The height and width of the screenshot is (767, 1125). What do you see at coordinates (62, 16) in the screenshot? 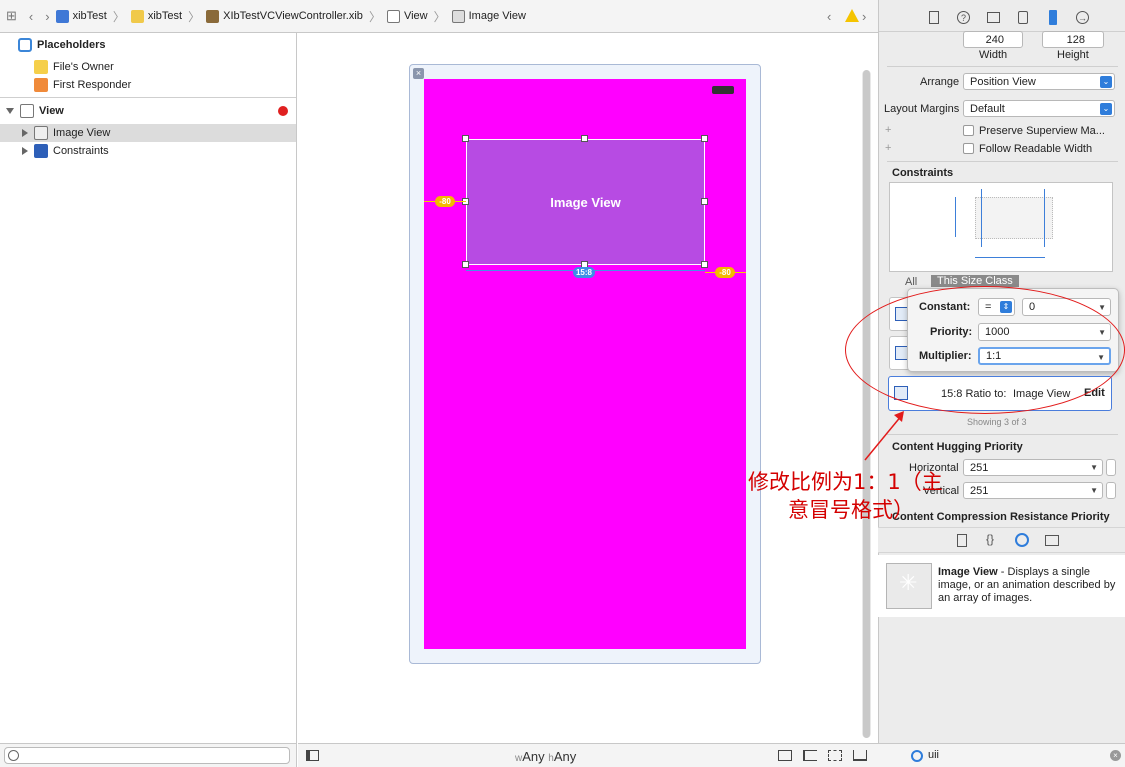
I see `project-icon` at bounding box center [62, 16].